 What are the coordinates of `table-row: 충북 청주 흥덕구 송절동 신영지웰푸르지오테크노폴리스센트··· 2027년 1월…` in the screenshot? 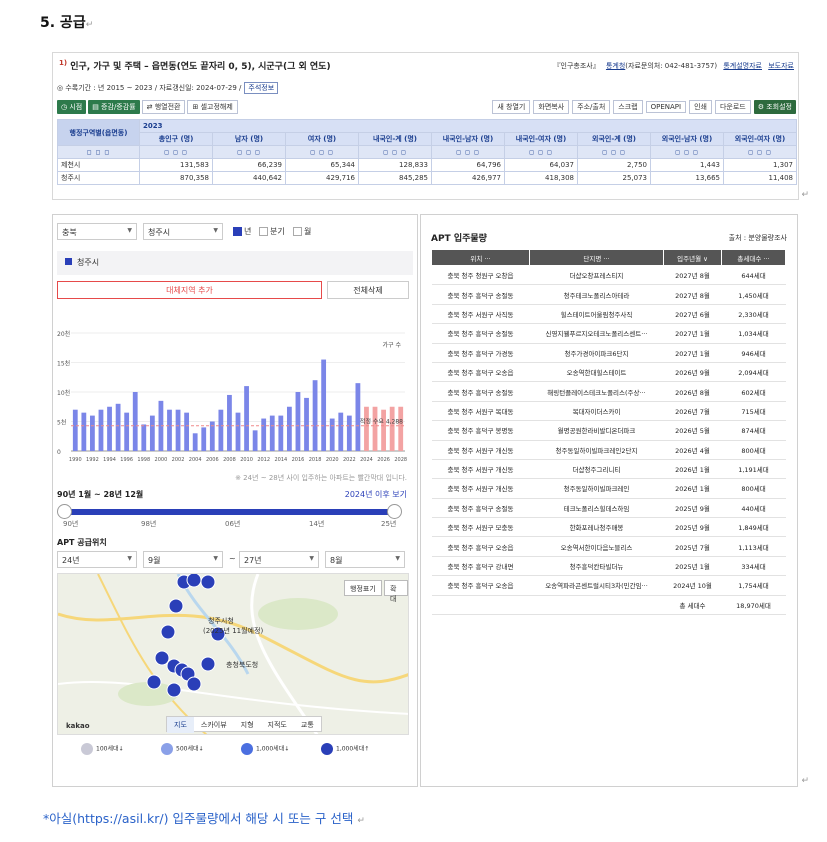 It's located at (608, 333).